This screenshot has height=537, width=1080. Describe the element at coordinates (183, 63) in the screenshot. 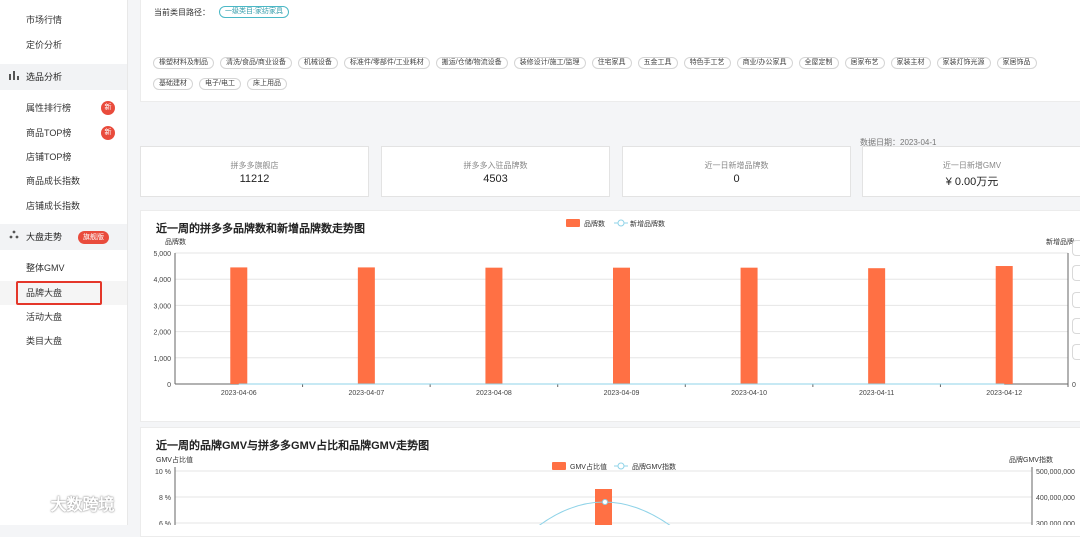

I see `category-tag: 橡塑材料及制品` at that location.